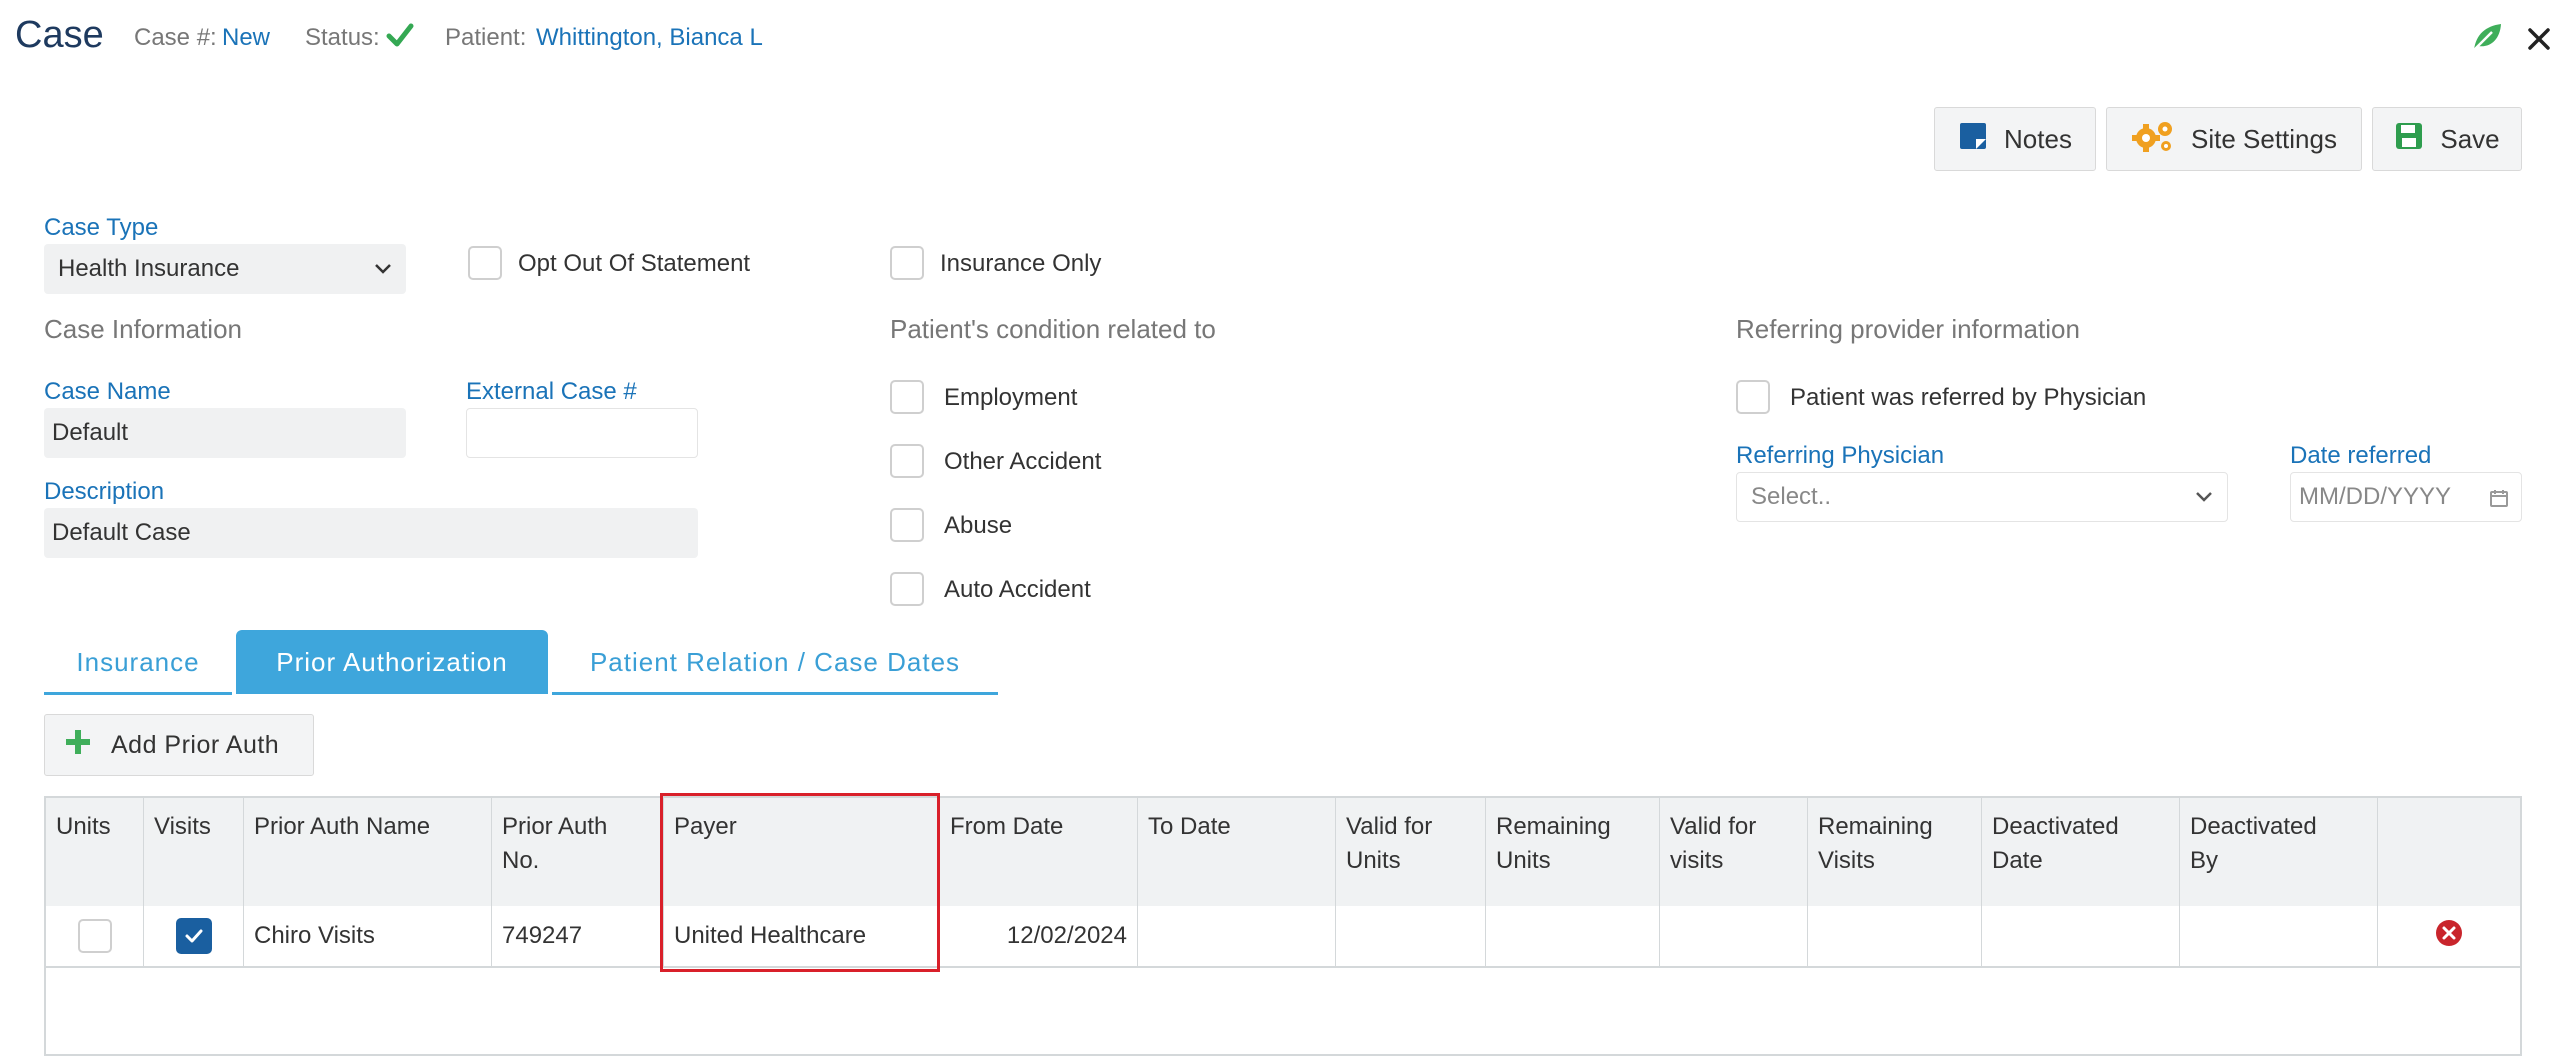 The width and height of the screenshot is (2560, 1056). I want to click on visits-cell, so click(194, 936).